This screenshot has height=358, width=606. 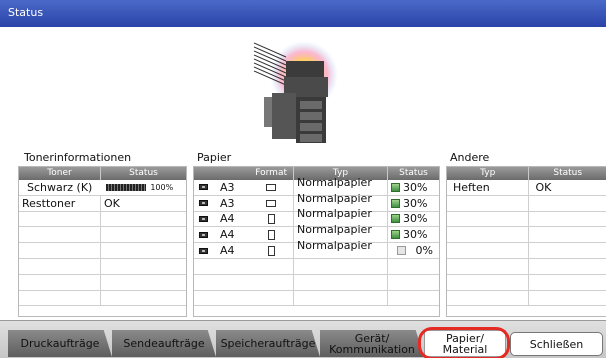 I want to click on tab-storage-jobs: Speicheraufträge, so click(x=268, y=343).